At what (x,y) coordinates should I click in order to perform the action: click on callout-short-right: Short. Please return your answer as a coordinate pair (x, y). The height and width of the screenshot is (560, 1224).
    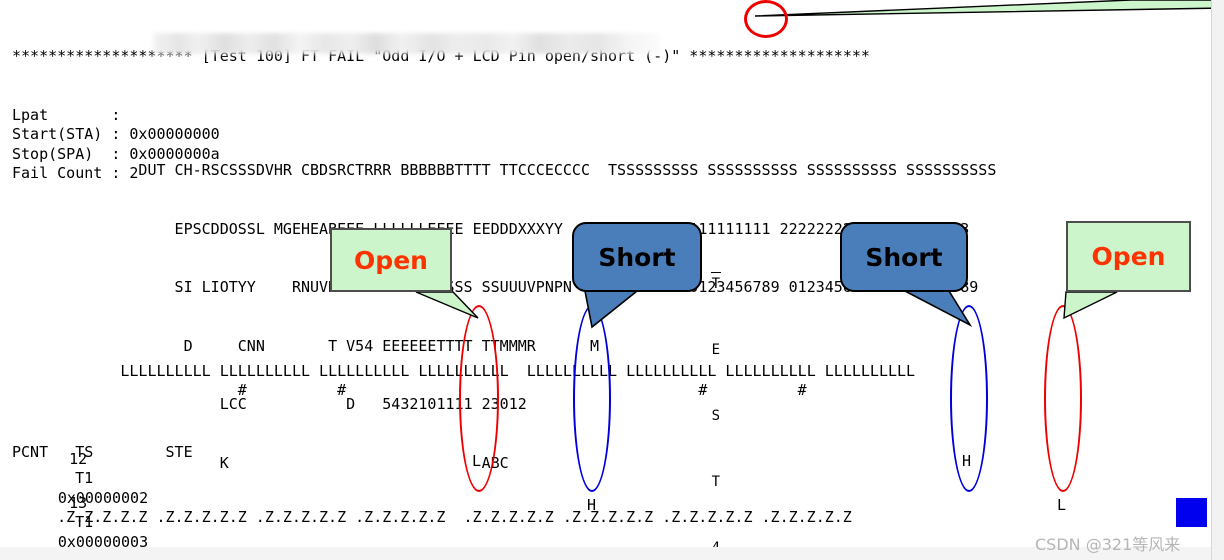
    Looking at the image, I should click on (904, 257).